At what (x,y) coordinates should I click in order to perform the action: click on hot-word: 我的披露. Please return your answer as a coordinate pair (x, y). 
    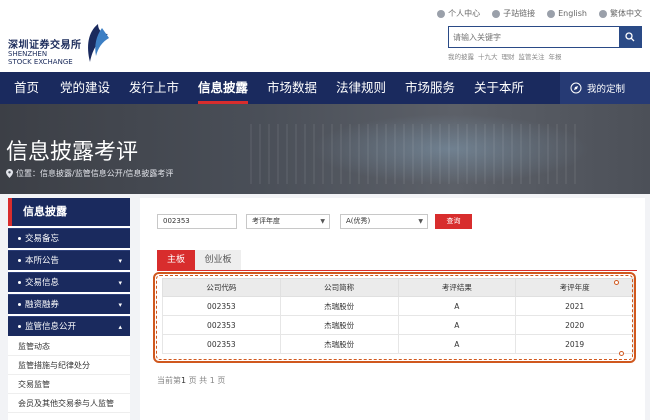
    Looking at the image, I should click on (461, 56).